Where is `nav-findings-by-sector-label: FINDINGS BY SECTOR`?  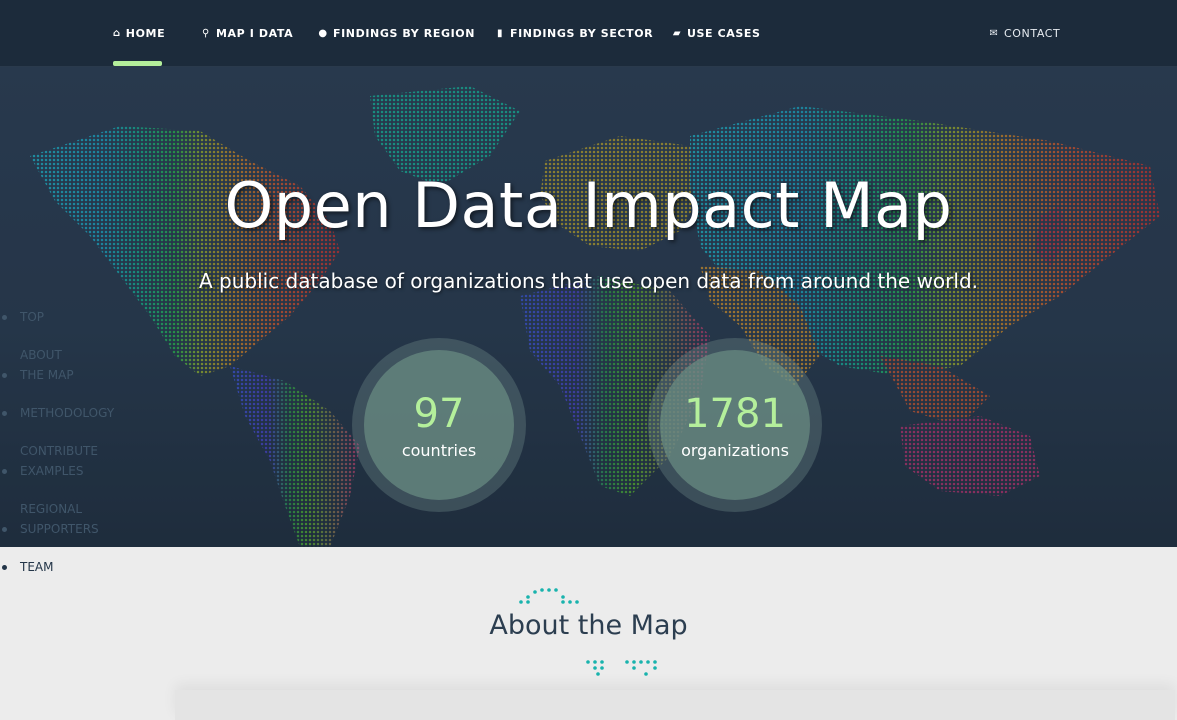
nav-findings-by-sector-label: FINDINGS BY SECTOR is located at coordinates (582, 33).